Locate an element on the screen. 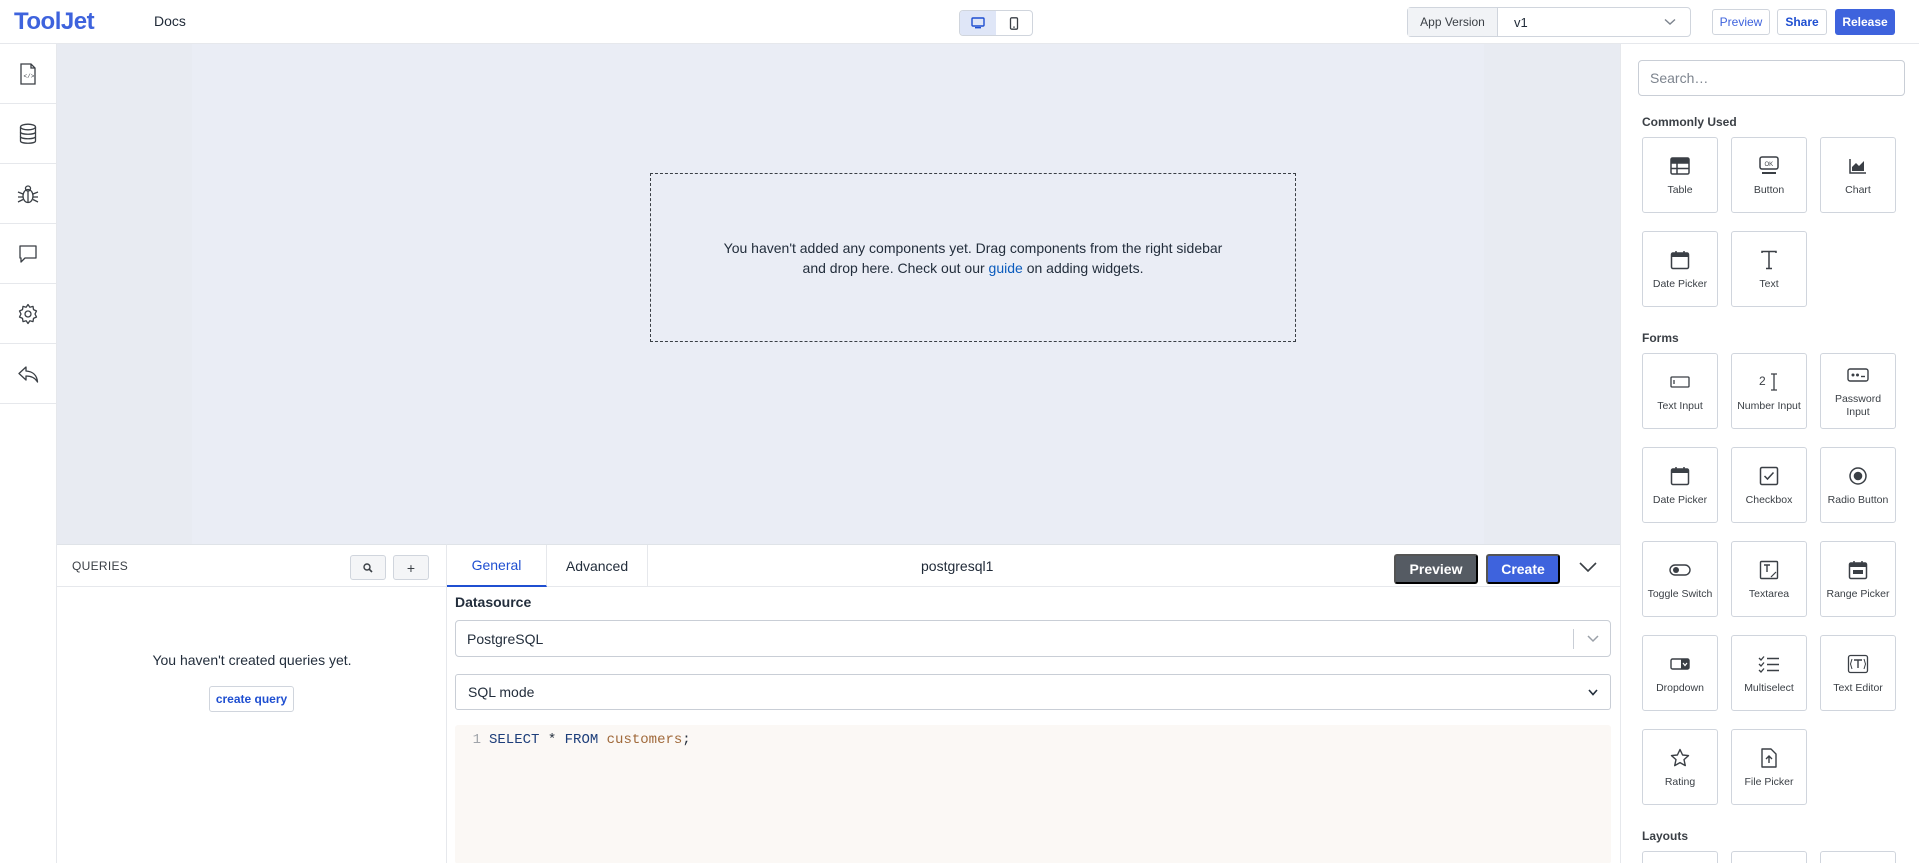  settings-icon is located at coordinates (28, 313).